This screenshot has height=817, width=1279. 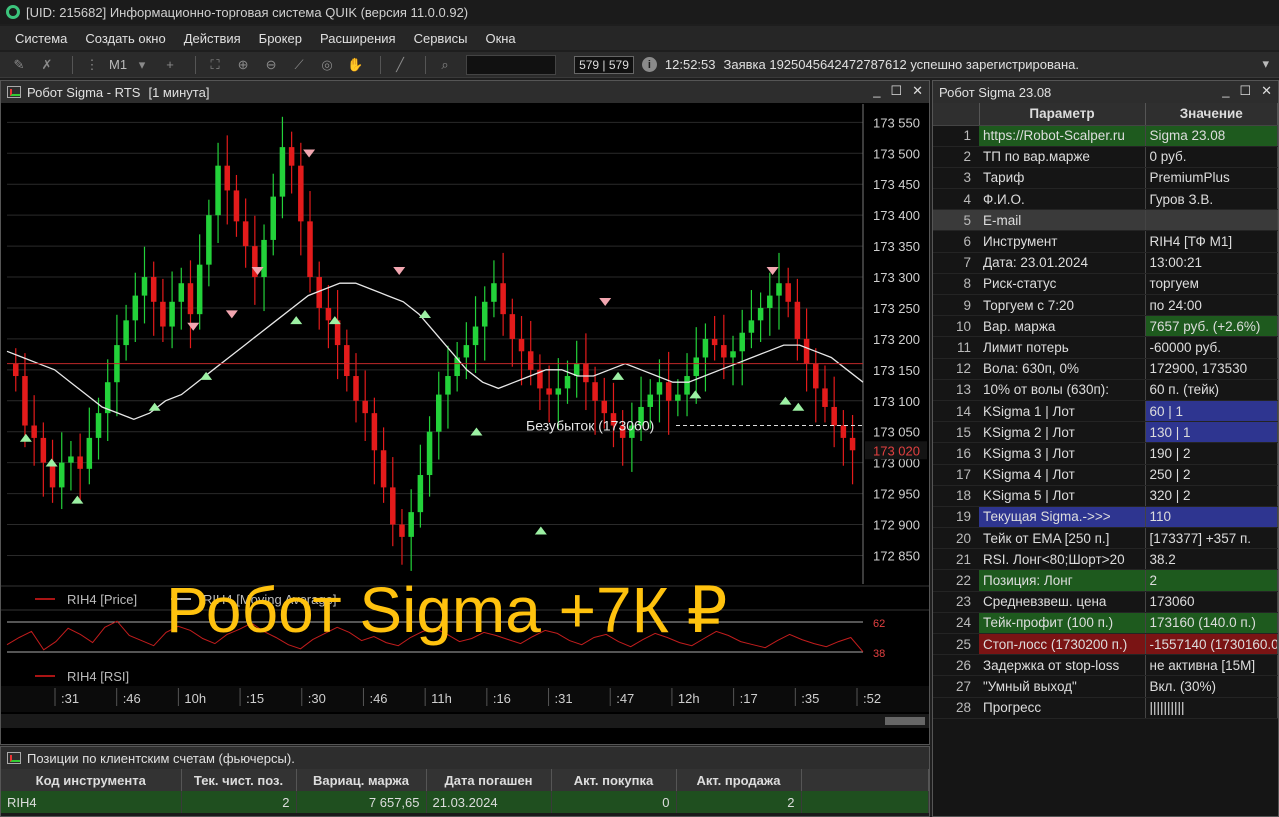 What do you see at coordinates (1211, 665) in the screenshot?
I see `row-value: не активна [15M]` at bounding box center [1211, 665].